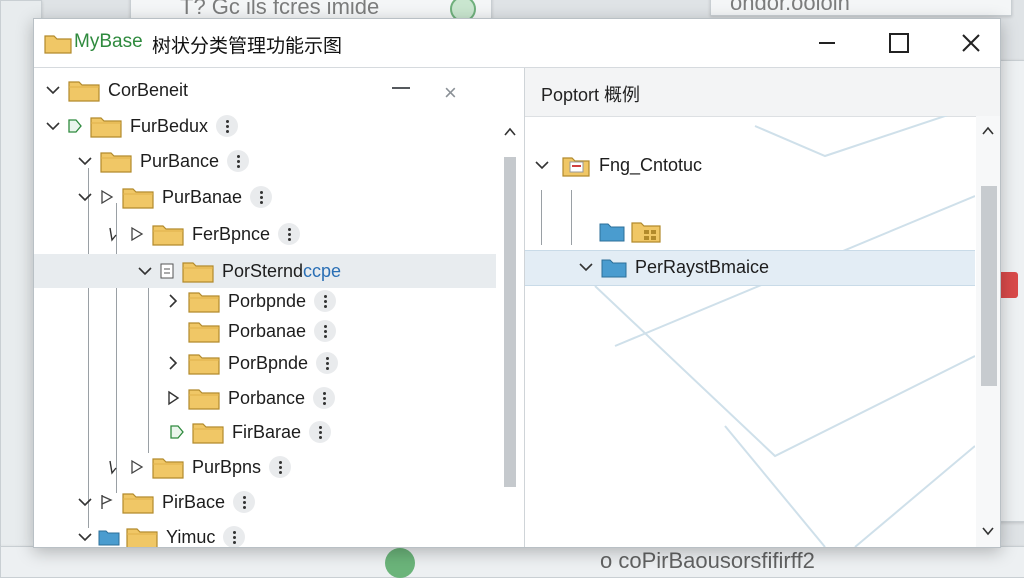 The image size is (1024, 578). I want to click on background-text-bottom: o coPirBaousorsfifirff2, so click(707, 560).